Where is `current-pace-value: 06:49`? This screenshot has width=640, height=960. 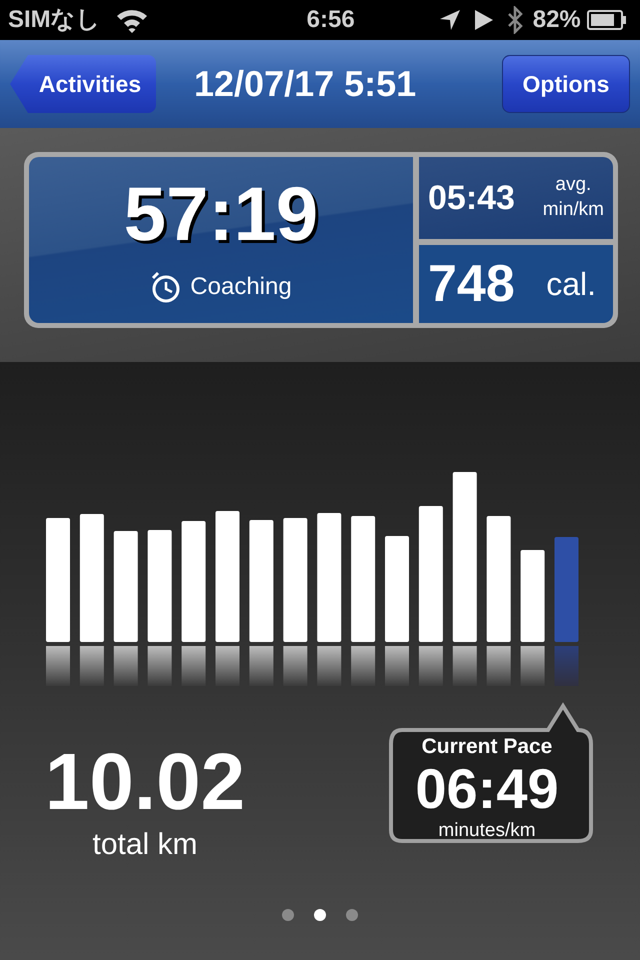 current-pace-value: 06:49 is located at coordinates (487, 789).